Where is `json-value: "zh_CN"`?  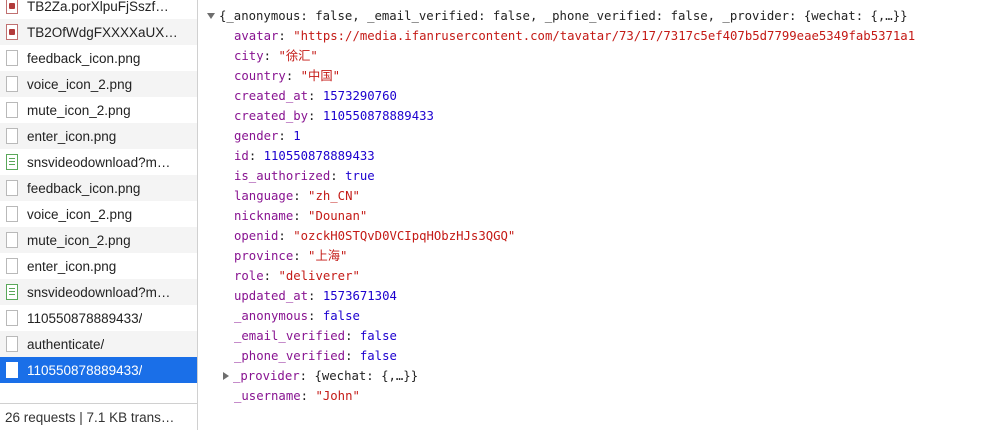 json-value: "zh_CN" is located at coordinates (334, 196).